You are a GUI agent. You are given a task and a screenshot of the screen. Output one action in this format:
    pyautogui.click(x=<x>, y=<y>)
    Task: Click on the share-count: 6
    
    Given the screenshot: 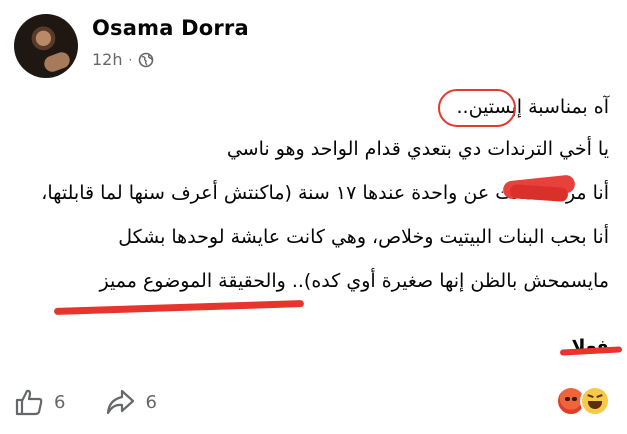 What is the action you would take?
    pyautogui.click(x=151, y=402)
    